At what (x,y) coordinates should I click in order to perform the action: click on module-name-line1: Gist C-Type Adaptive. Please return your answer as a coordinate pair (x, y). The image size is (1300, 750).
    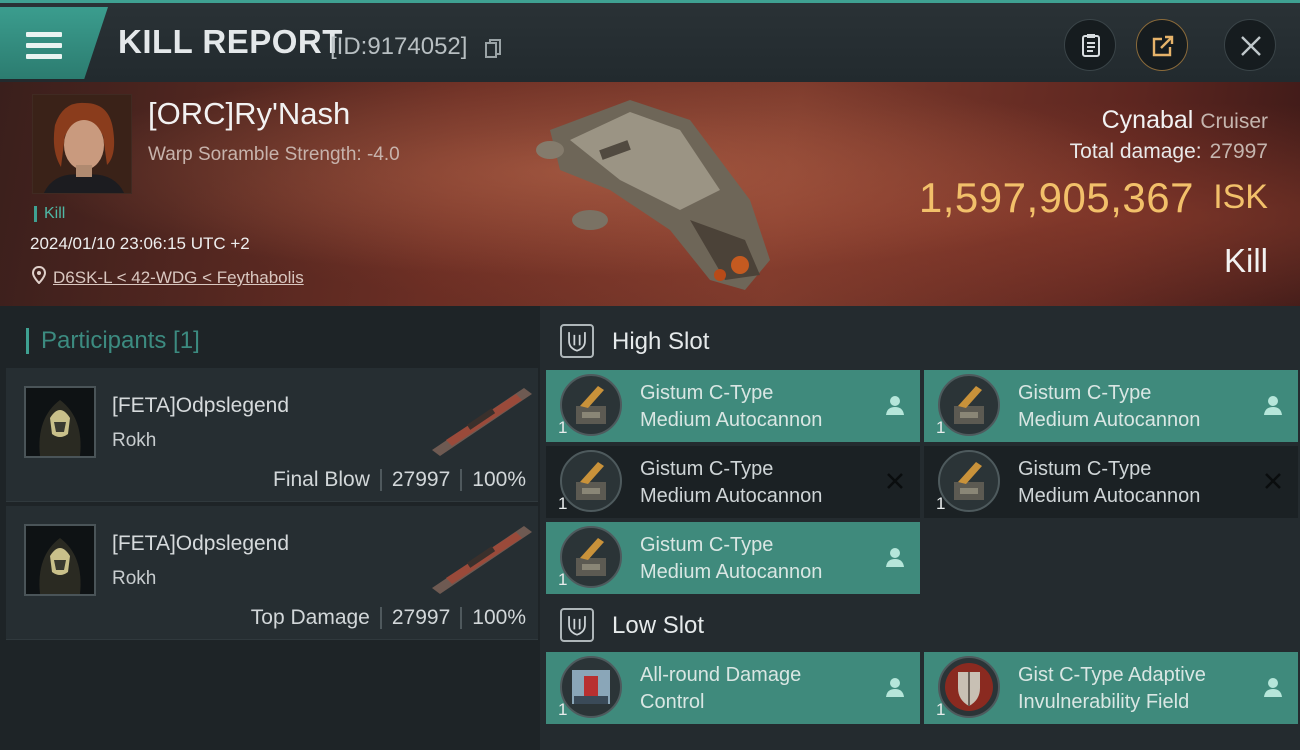
    Looking at the image, I should click on (1112, 675).